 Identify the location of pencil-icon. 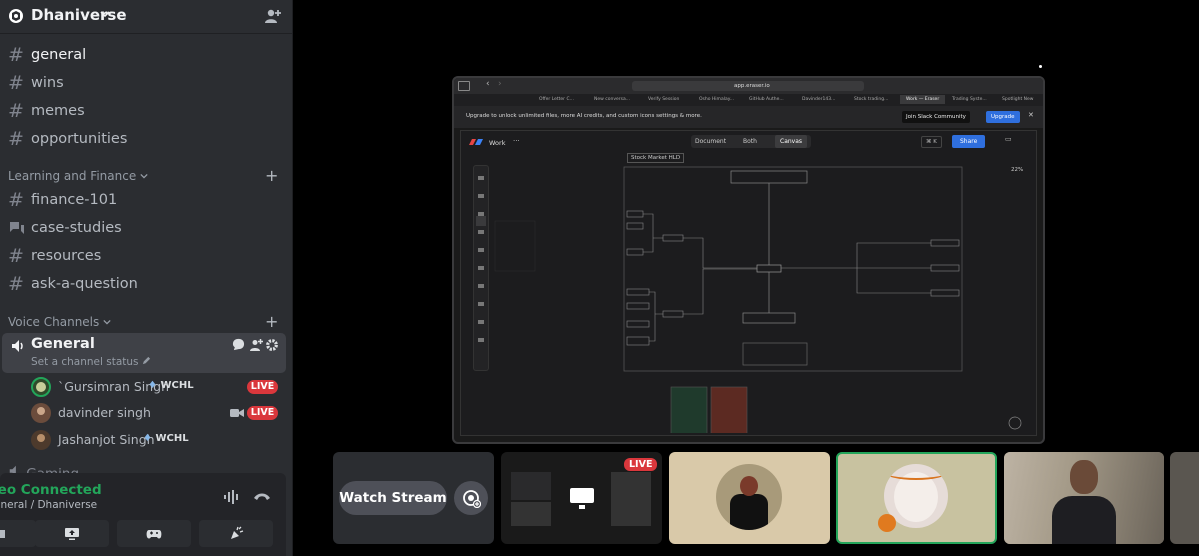
(146, 360).